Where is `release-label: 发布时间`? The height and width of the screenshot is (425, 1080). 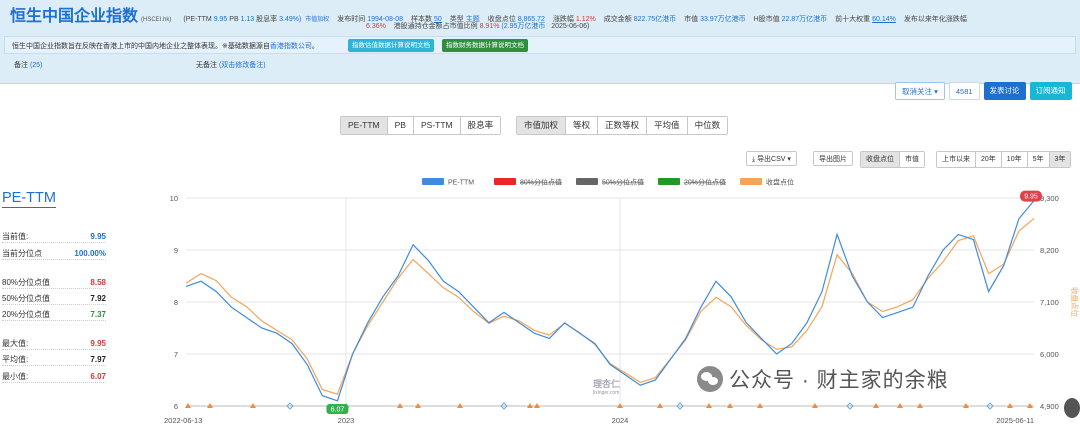 release-label: 发布时间 is located at coordinates (351, 19).